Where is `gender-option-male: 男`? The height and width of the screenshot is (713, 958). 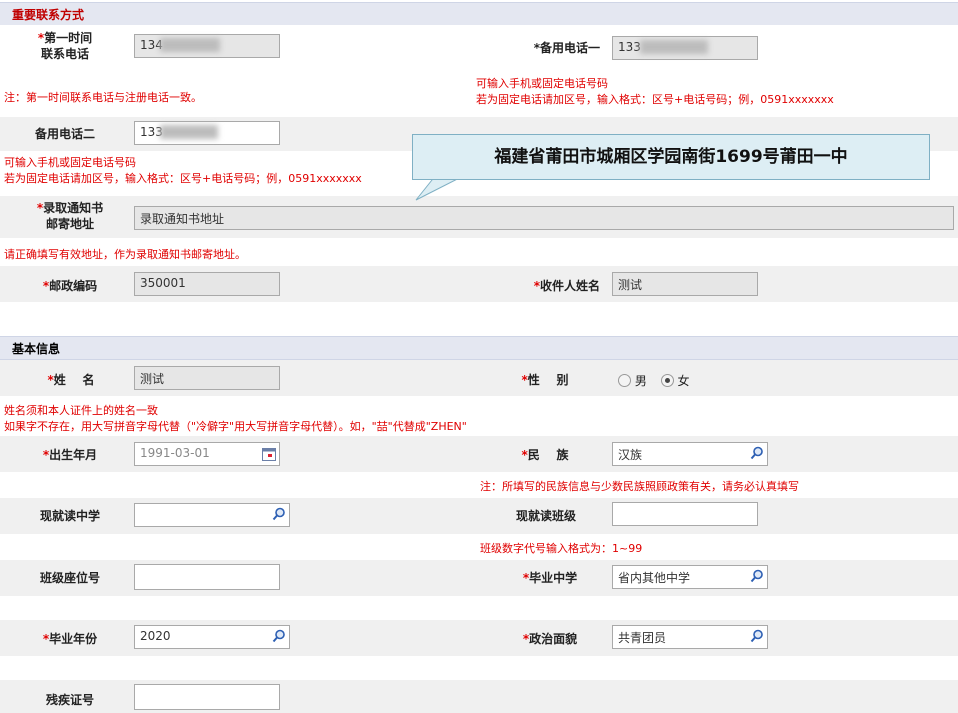
gender-option-male: 男 is located at coordinates (640, 381).